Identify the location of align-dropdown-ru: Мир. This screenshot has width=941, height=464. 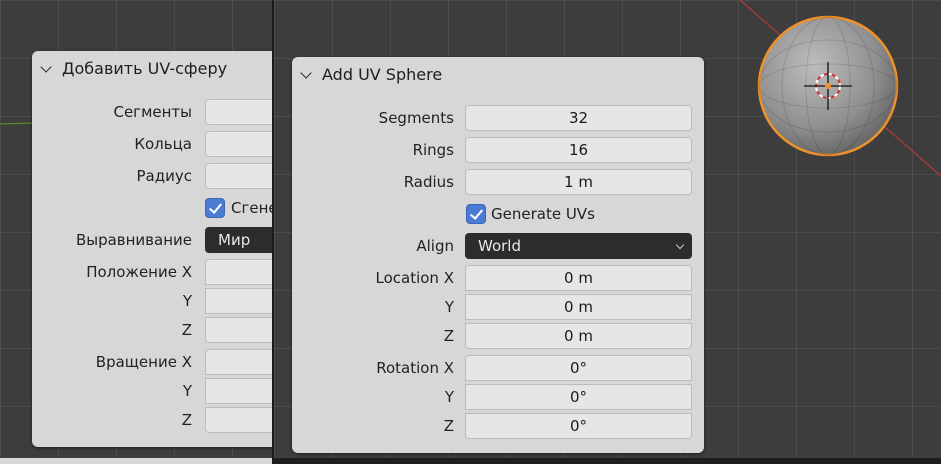
(238, 240).